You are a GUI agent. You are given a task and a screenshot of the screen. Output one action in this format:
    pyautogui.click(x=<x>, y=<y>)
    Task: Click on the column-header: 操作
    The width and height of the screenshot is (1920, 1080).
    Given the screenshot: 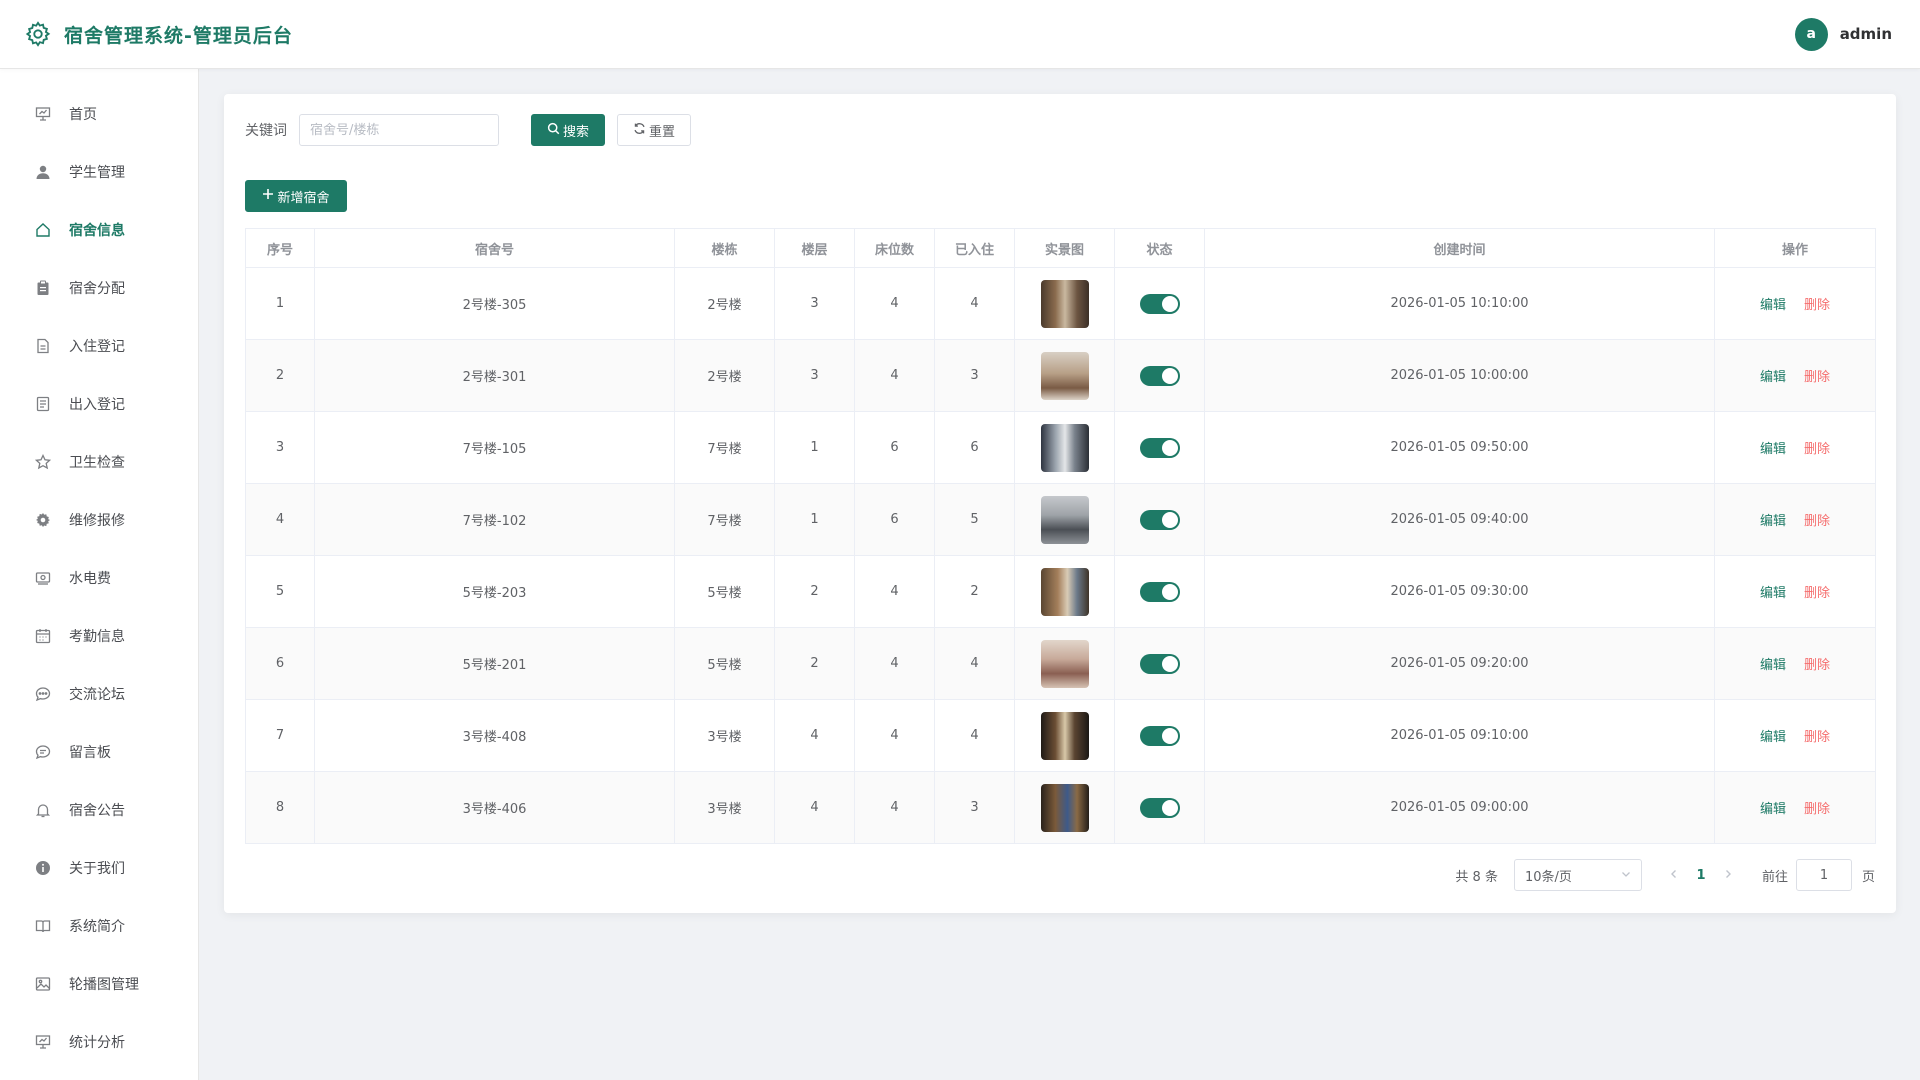 What is the action you would take?
    pyautogui.click(x=1795, y=248)
    